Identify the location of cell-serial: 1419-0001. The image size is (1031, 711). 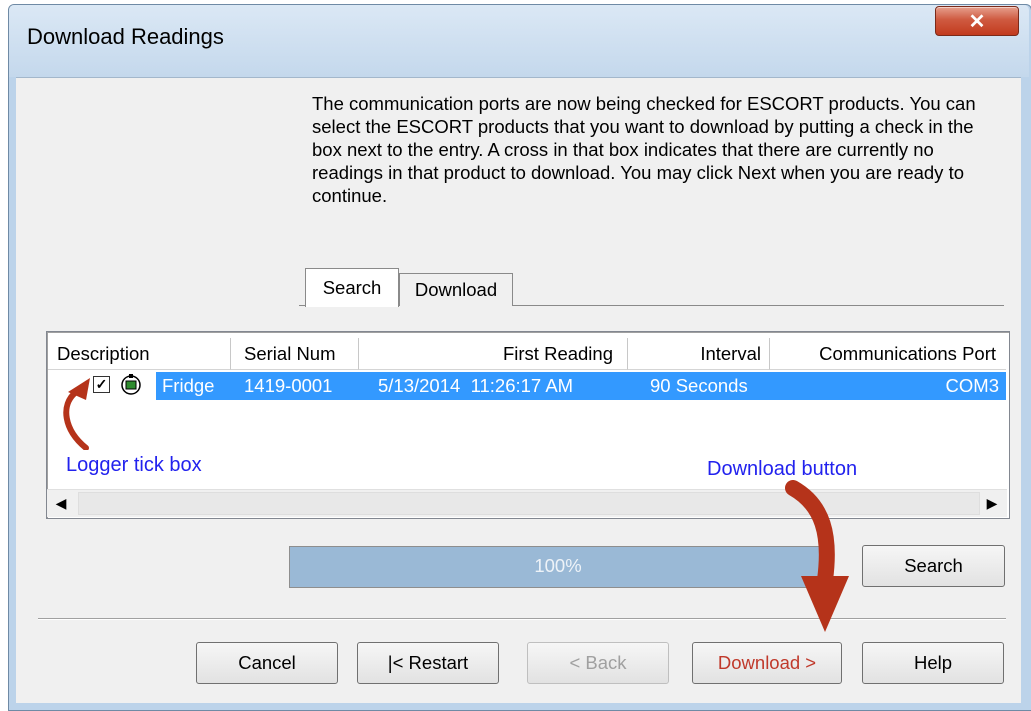
(288, 385).